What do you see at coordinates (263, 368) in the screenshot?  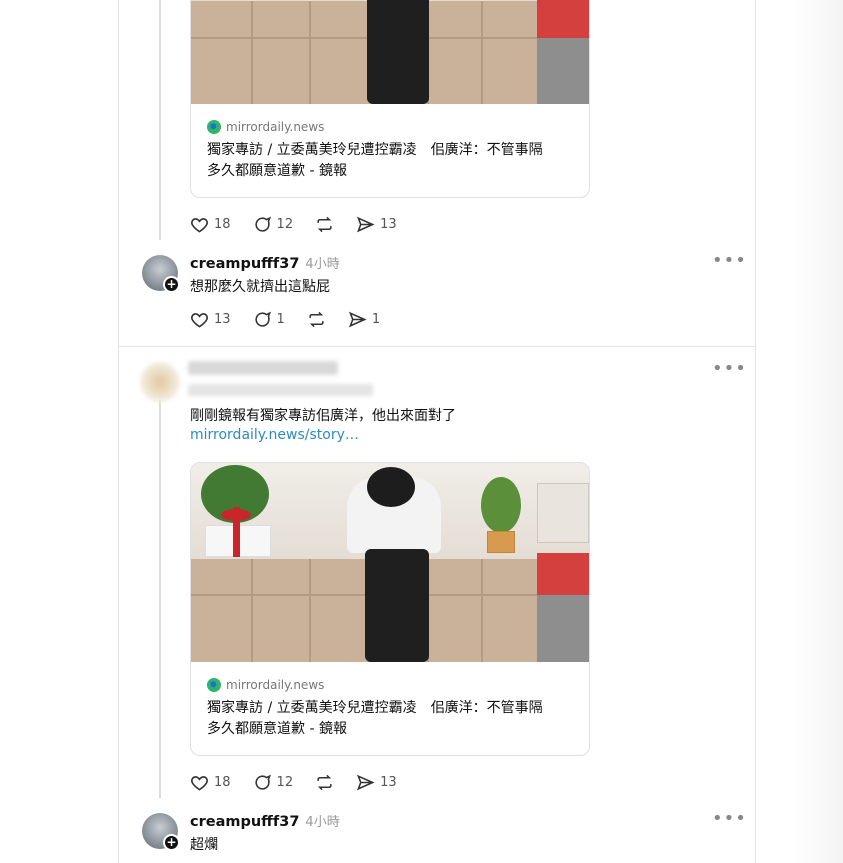 I see `blurred-username` at bounding box center [263, 368].